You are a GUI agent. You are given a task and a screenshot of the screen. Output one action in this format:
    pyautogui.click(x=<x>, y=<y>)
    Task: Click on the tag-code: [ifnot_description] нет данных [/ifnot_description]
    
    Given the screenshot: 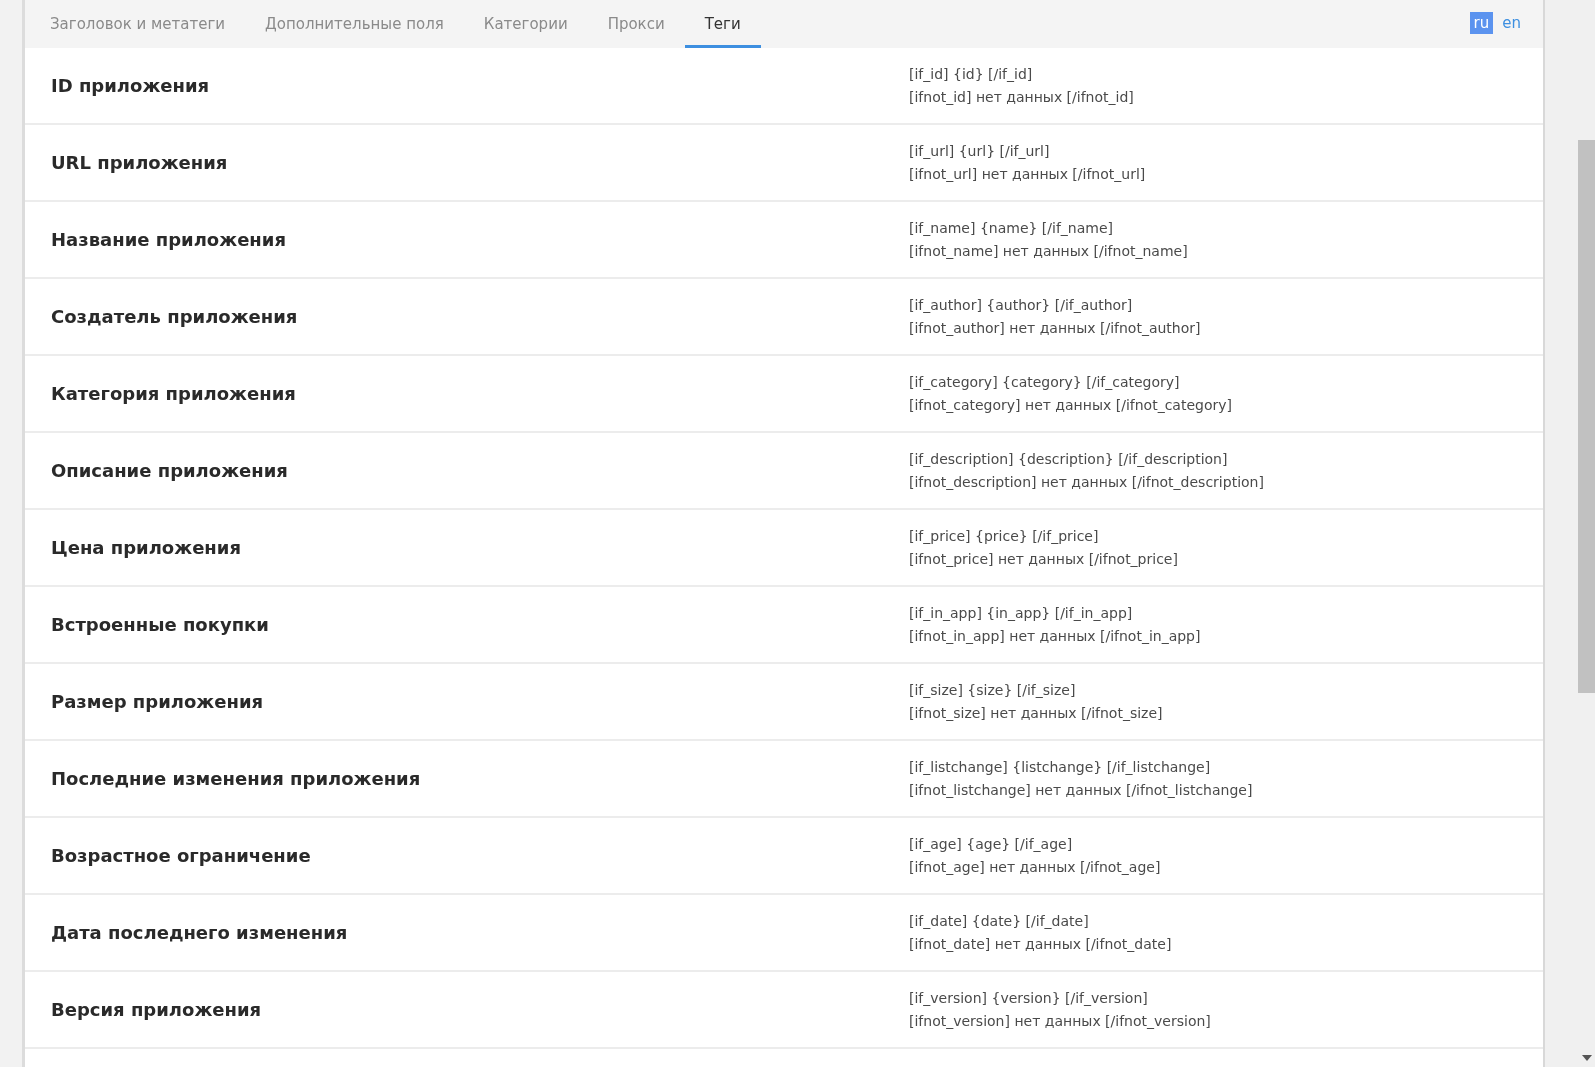 What is the action you would take?
    pyautogui.click(x=1086, y=482)
    